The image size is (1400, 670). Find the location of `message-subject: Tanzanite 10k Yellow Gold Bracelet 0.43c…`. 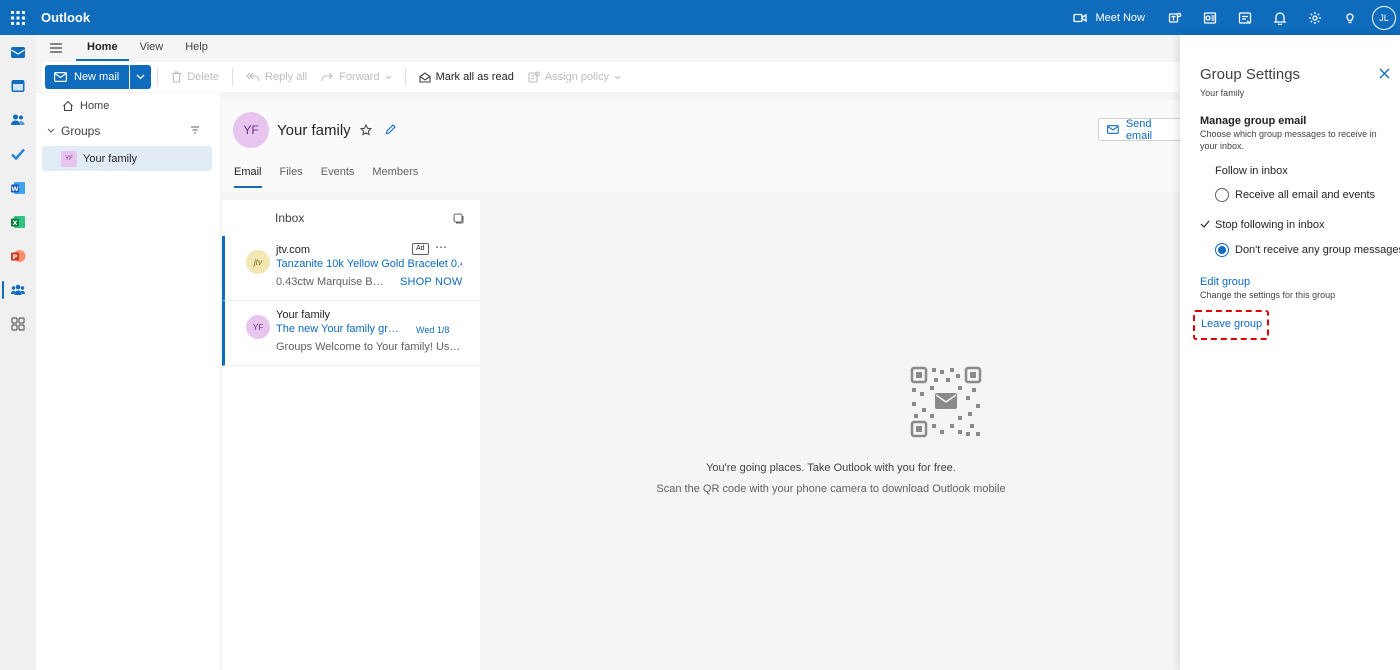

message-subject: Tanzanite 10k Yellow Gold Bracelet 0.43c… is located at coordinates (369, 264).